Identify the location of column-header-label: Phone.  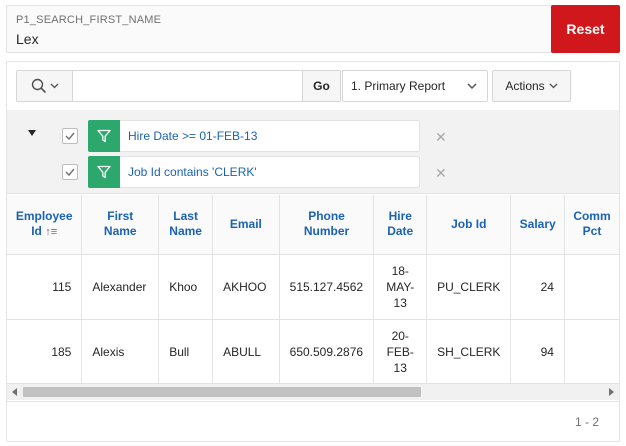
(326, 216).